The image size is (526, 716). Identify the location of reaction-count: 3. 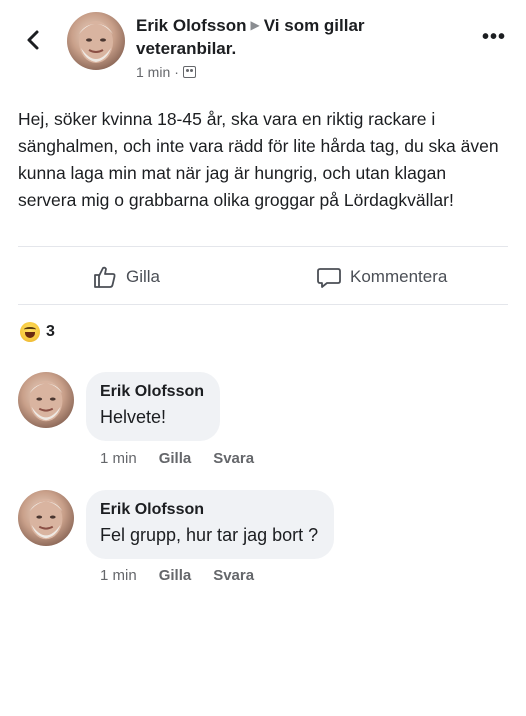
(50, 331).